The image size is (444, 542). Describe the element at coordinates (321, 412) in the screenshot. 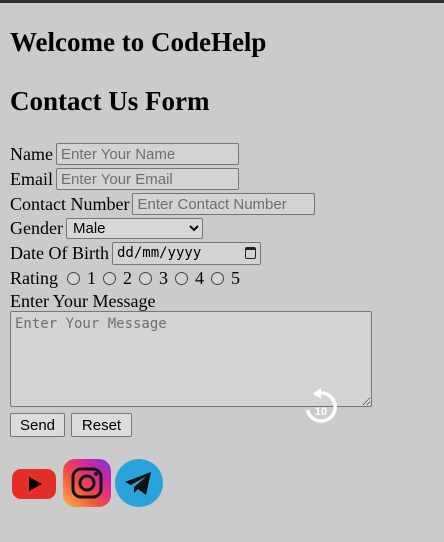

I see `replay-seconds: 10` at that location.